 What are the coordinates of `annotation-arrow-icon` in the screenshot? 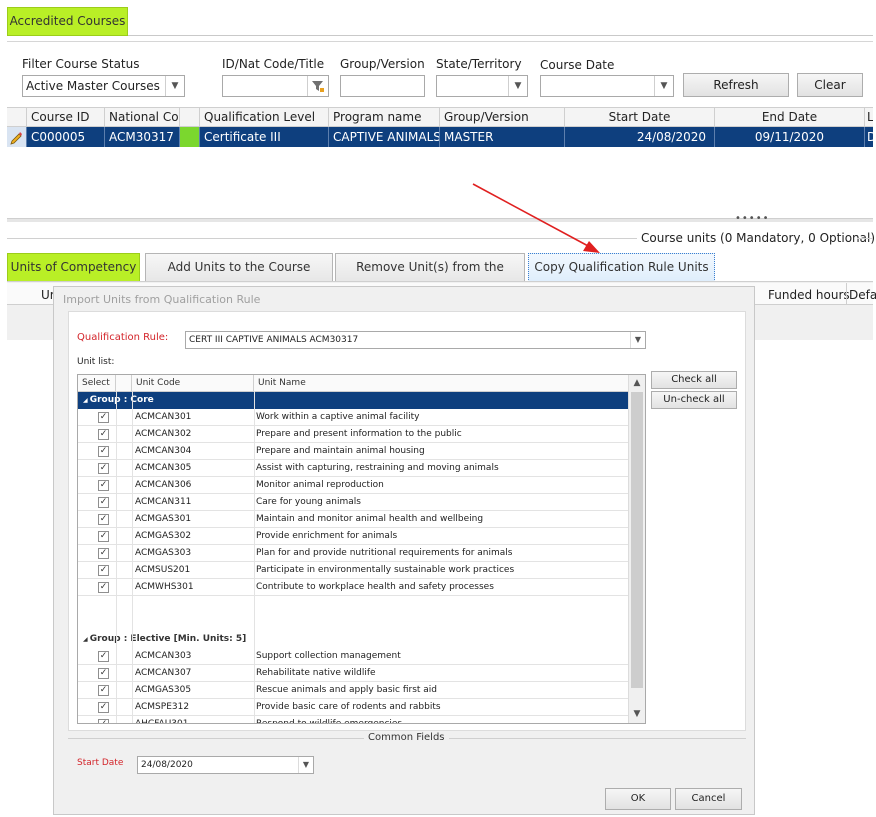 It's located at (536, 218).